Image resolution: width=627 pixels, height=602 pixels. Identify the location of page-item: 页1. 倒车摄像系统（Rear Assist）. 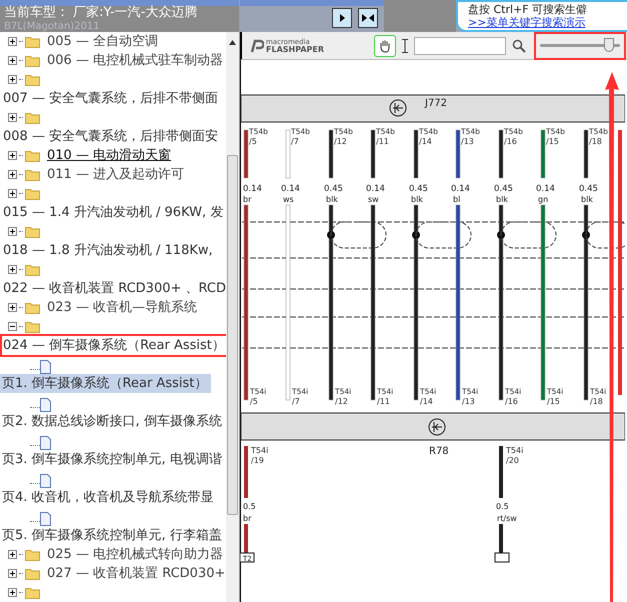
(106, 384).